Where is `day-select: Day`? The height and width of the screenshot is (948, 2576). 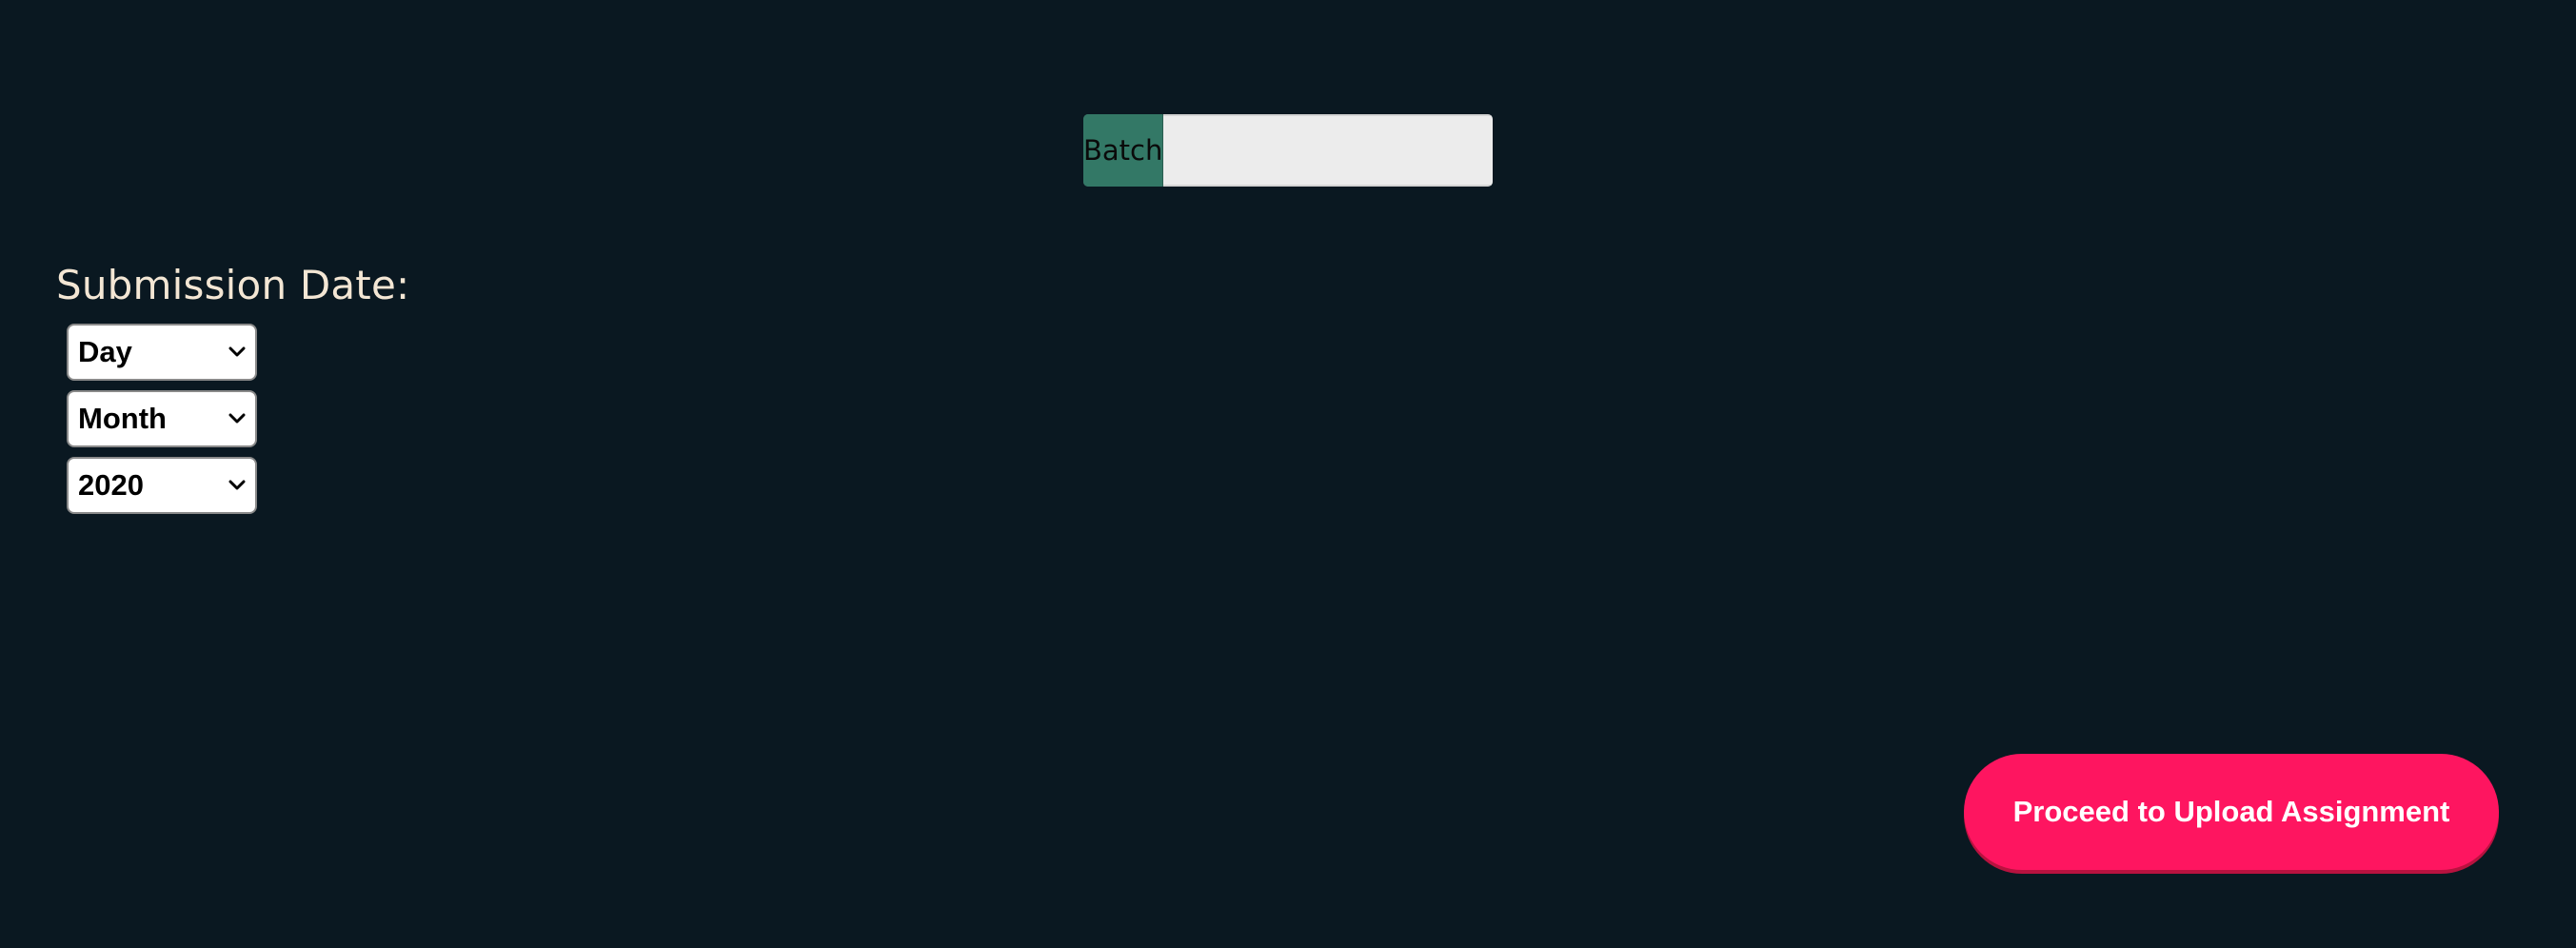 day-select: Day is located at coordinates (162, 352).